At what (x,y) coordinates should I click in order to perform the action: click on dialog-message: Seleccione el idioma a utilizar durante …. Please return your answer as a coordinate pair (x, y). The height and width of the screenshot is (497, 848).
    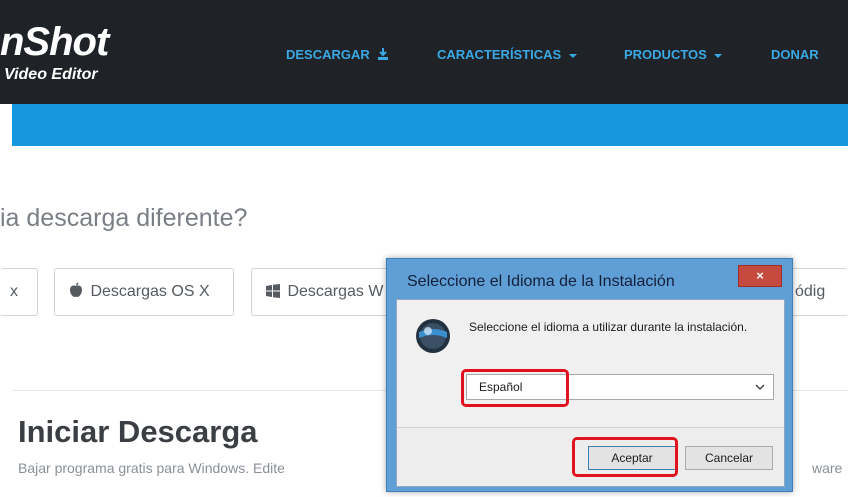
    Looking at the image, I should click on (608, 327).